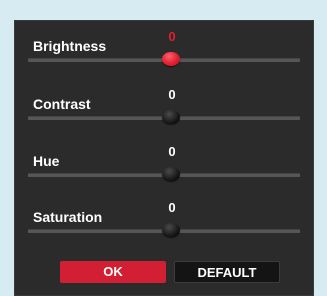 This screenshot has height=296, width=327. What do you see at coordinates (172, 94) in the screenshot?
I see `contrast-value: 0` at bounding box center [172, 94].